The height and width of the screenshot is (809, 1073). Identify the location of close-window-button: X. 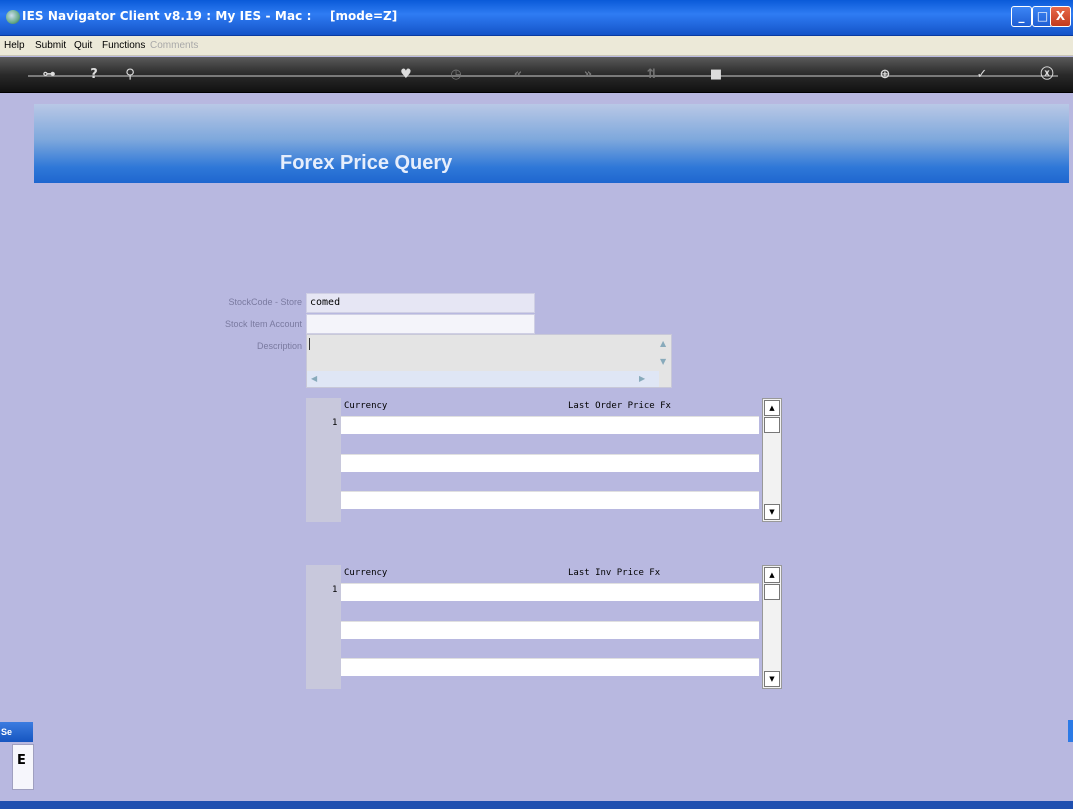
(1060, 16).